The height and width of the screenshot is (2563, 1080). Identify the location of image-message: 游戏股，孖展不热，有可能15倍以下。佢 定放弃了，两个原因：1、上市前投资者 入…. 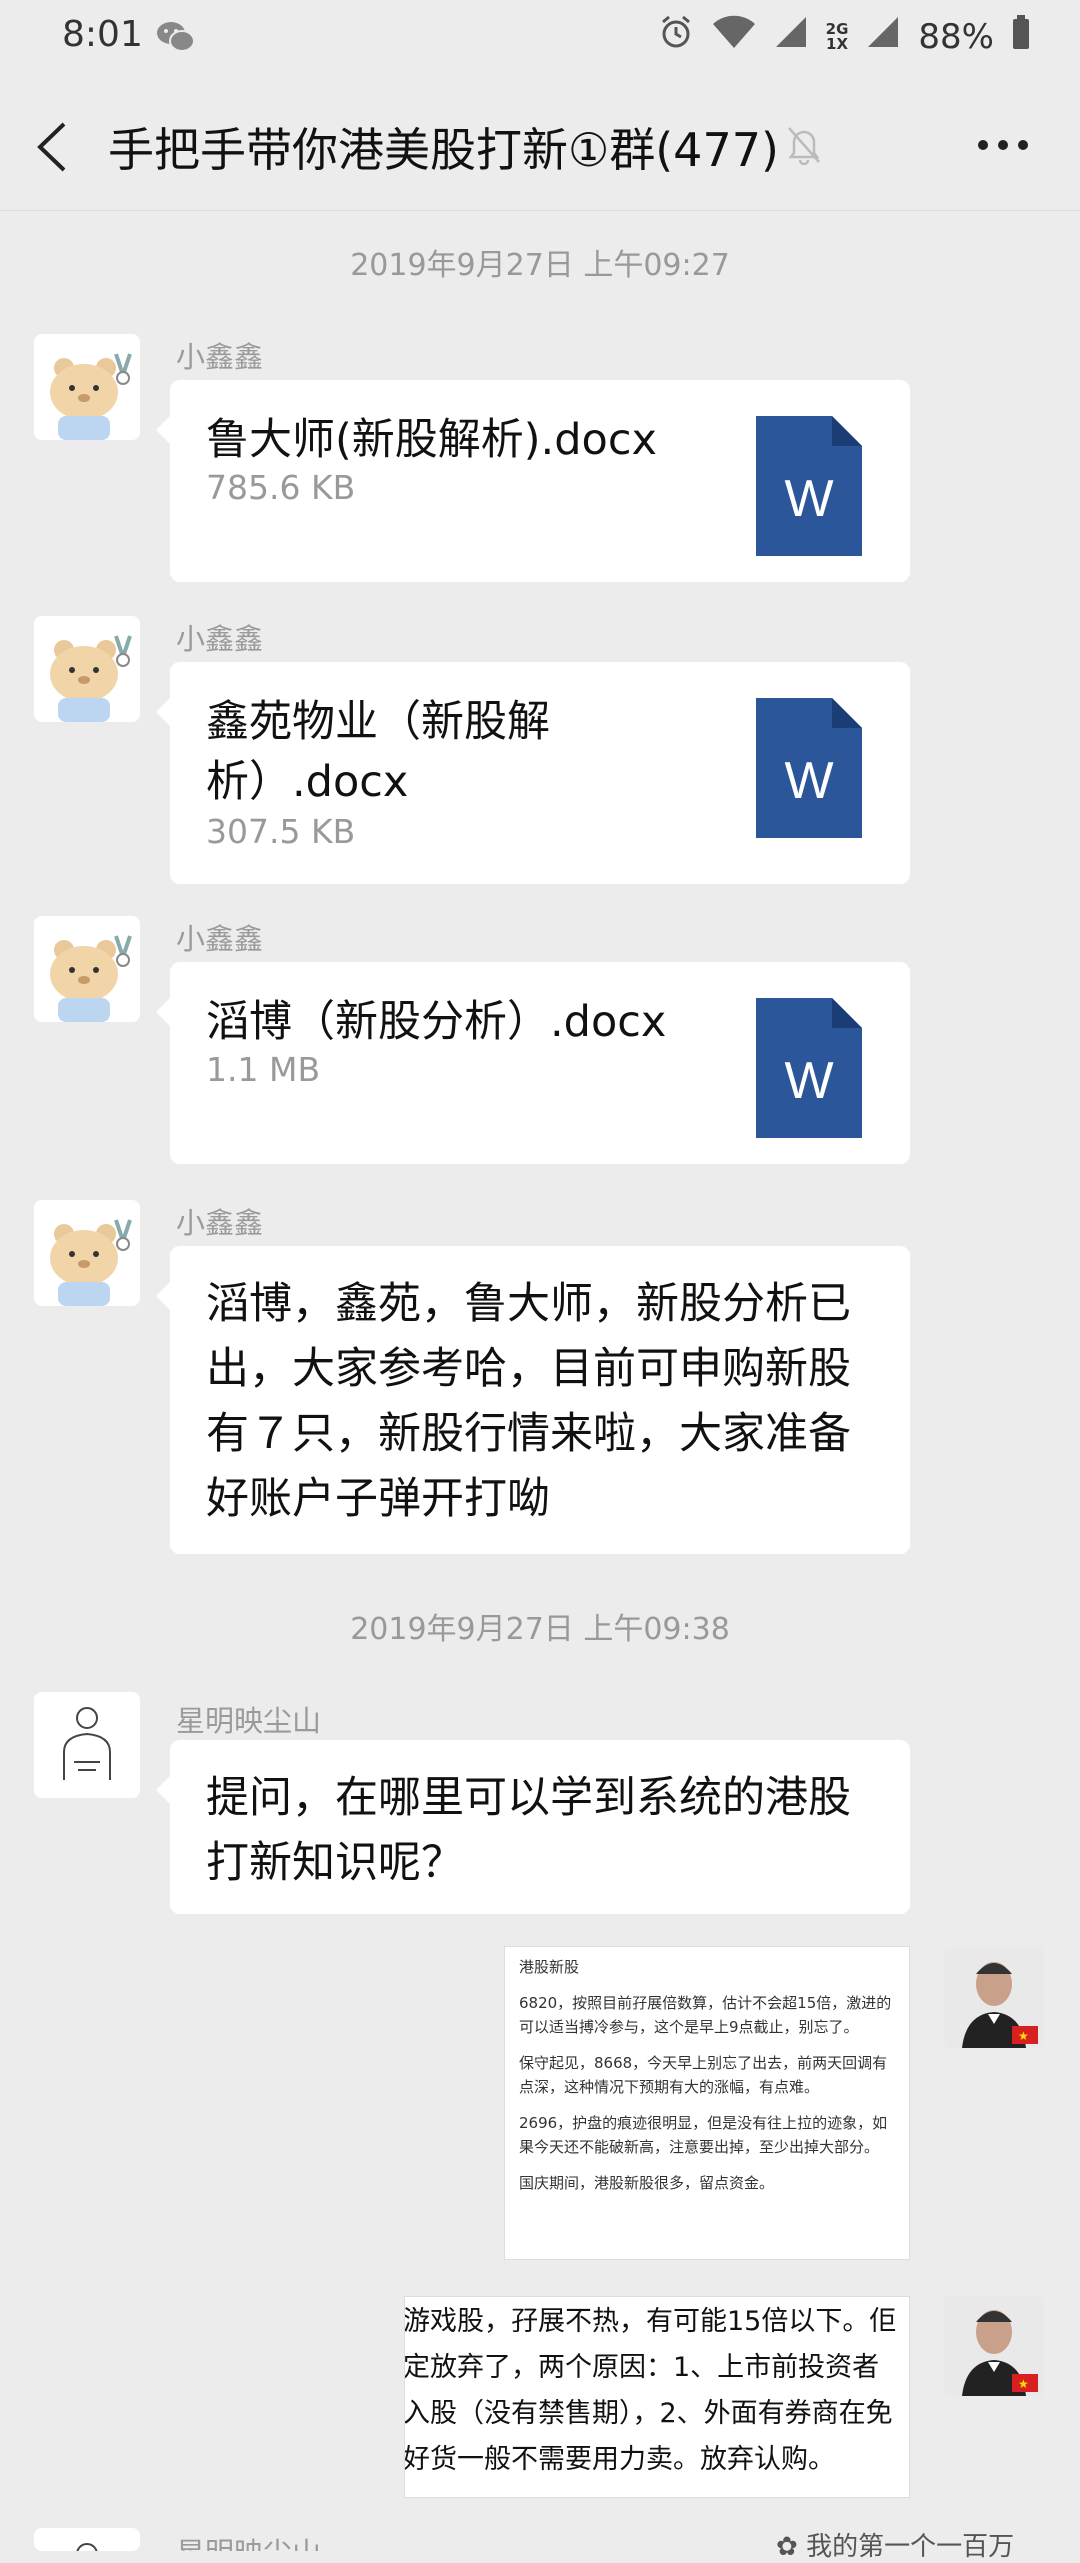
(657, 2397).